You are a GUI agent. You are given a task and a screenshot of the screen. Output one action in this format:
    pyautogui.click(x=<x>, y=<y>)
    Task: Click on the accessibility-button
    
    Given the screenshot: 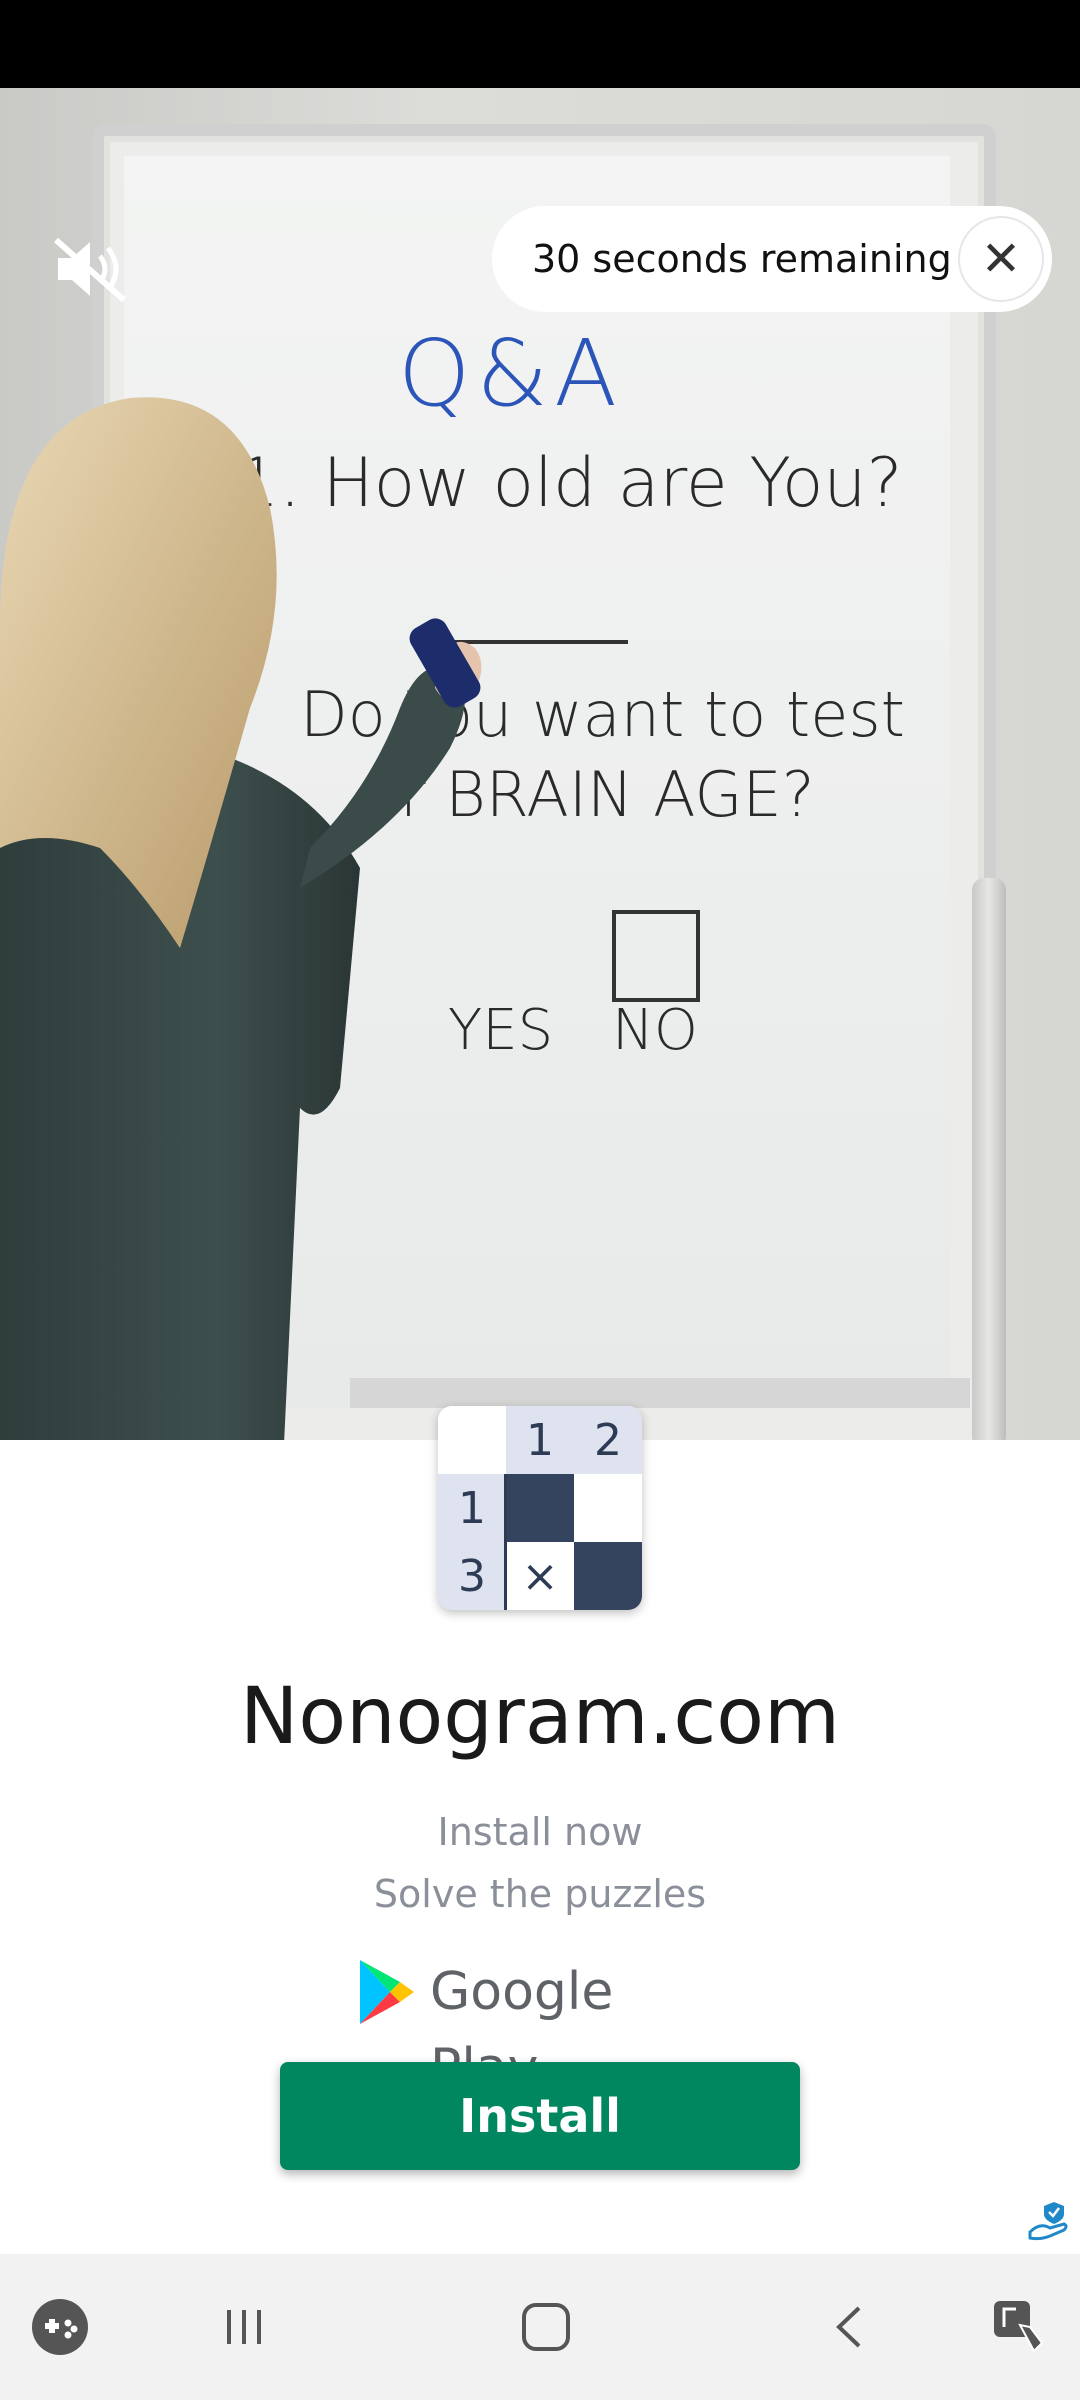 What is the action you would take?
    pyautogui.click(x=1020, y=2327)
    